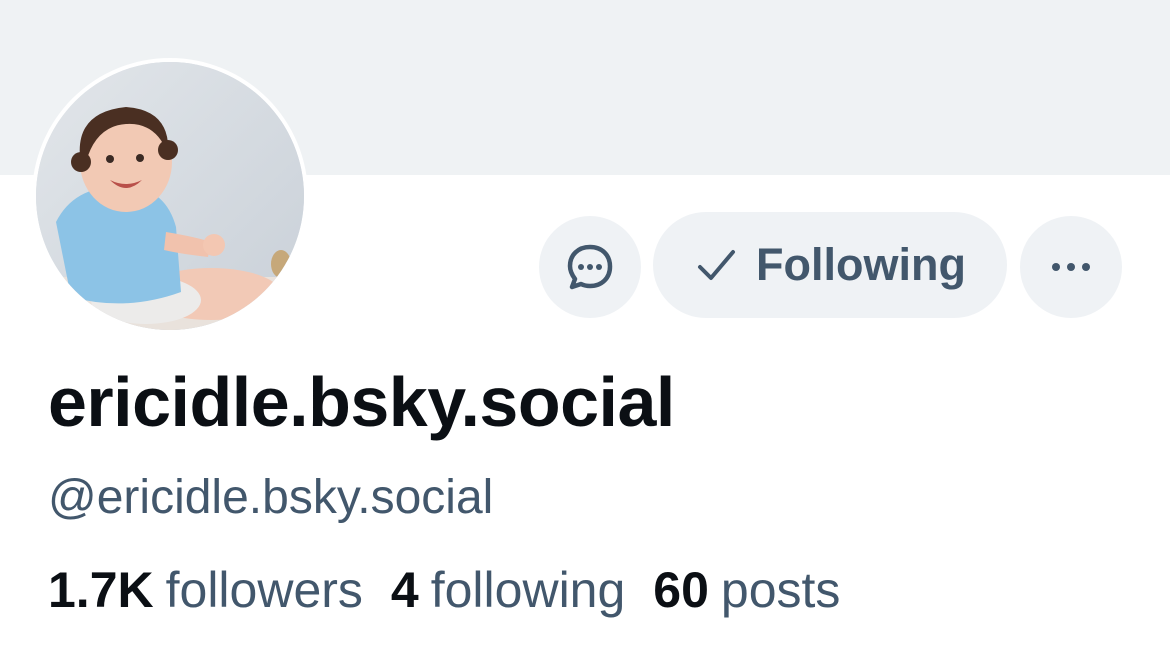  What do you see at coordinates (861, 264) in the screenshot?
I see `following-button-label: Following` at bounding box center [861, 264].